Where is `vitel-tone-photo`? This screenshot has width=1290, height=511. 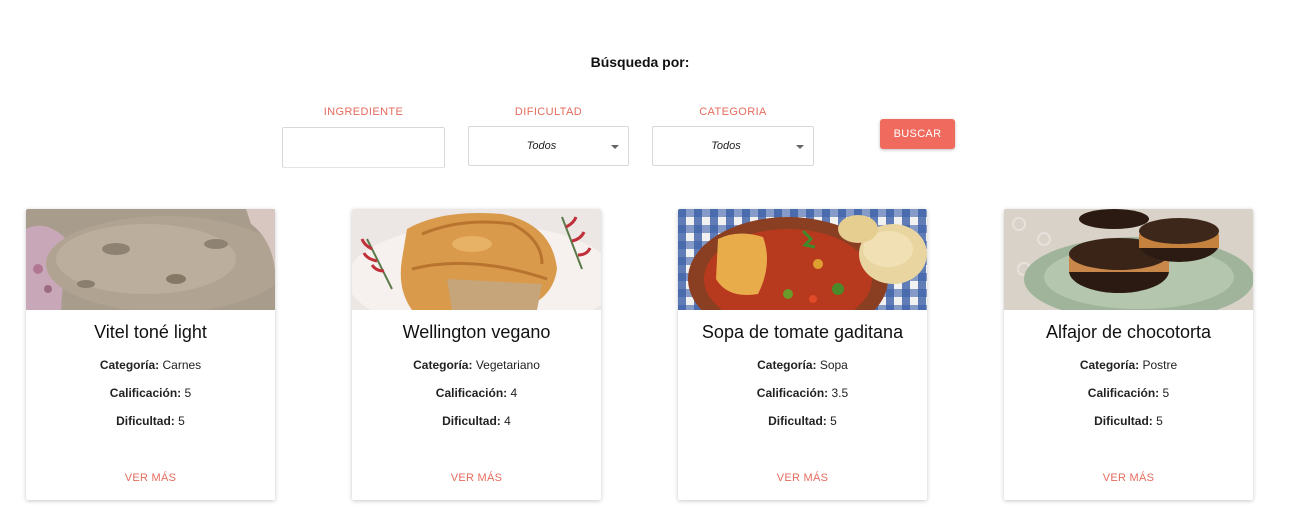
vitel-tone-photo is located at coordinates (150, 259).